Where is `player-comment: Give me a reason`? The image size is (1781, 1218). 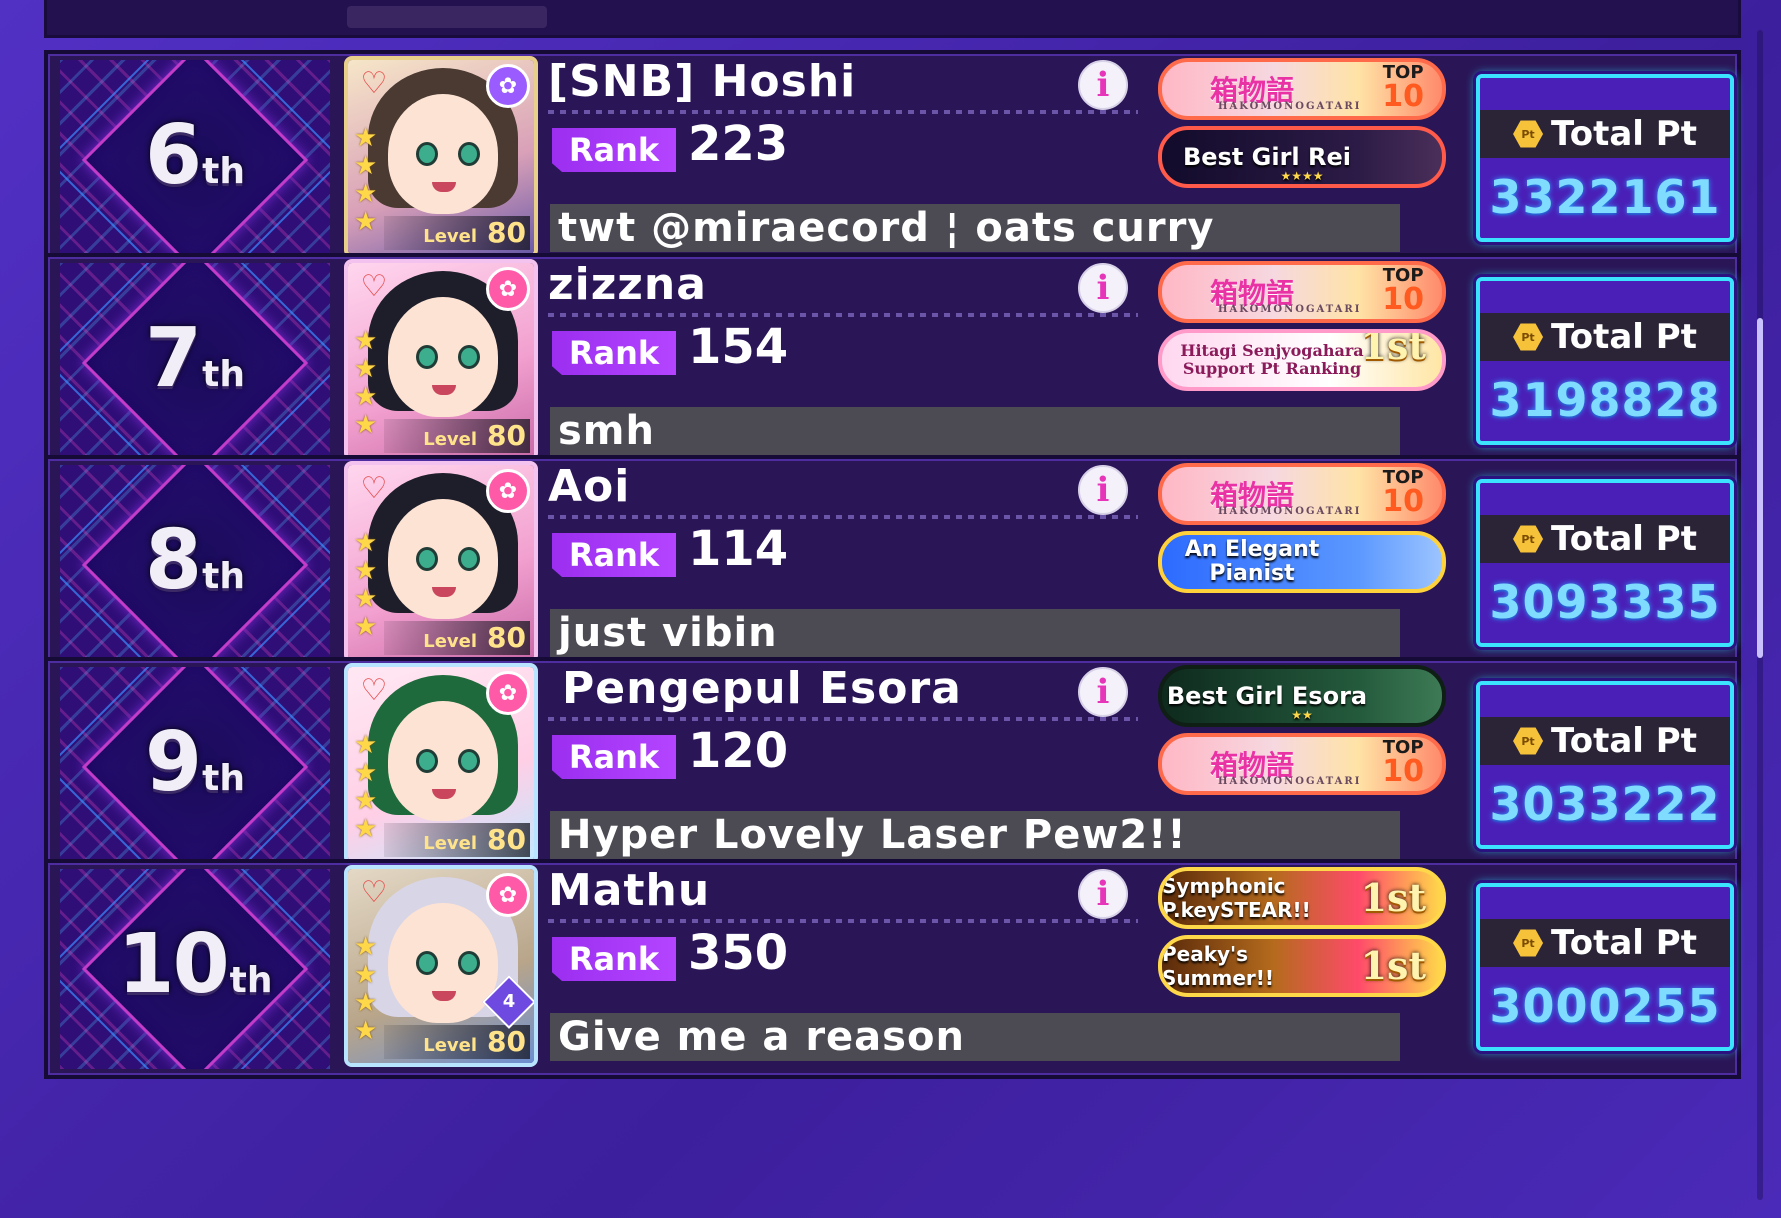
player-comment: Give me a reason is located at coordinates (975, 1037).